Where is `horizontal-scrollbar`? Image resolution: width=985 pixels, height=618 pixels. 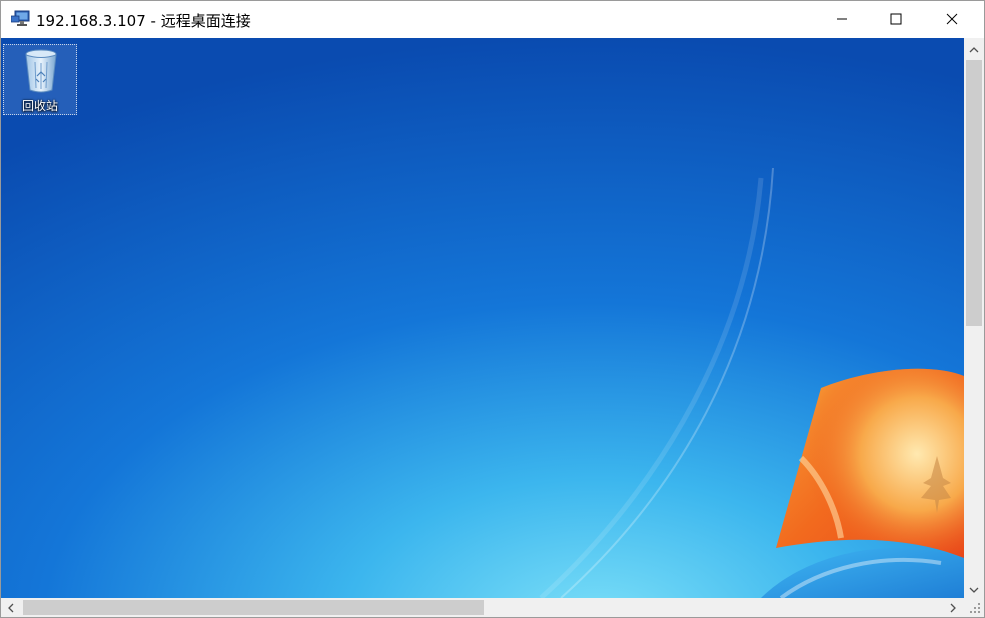 horizontal-scrollbar is located at coordinates (482, 607).